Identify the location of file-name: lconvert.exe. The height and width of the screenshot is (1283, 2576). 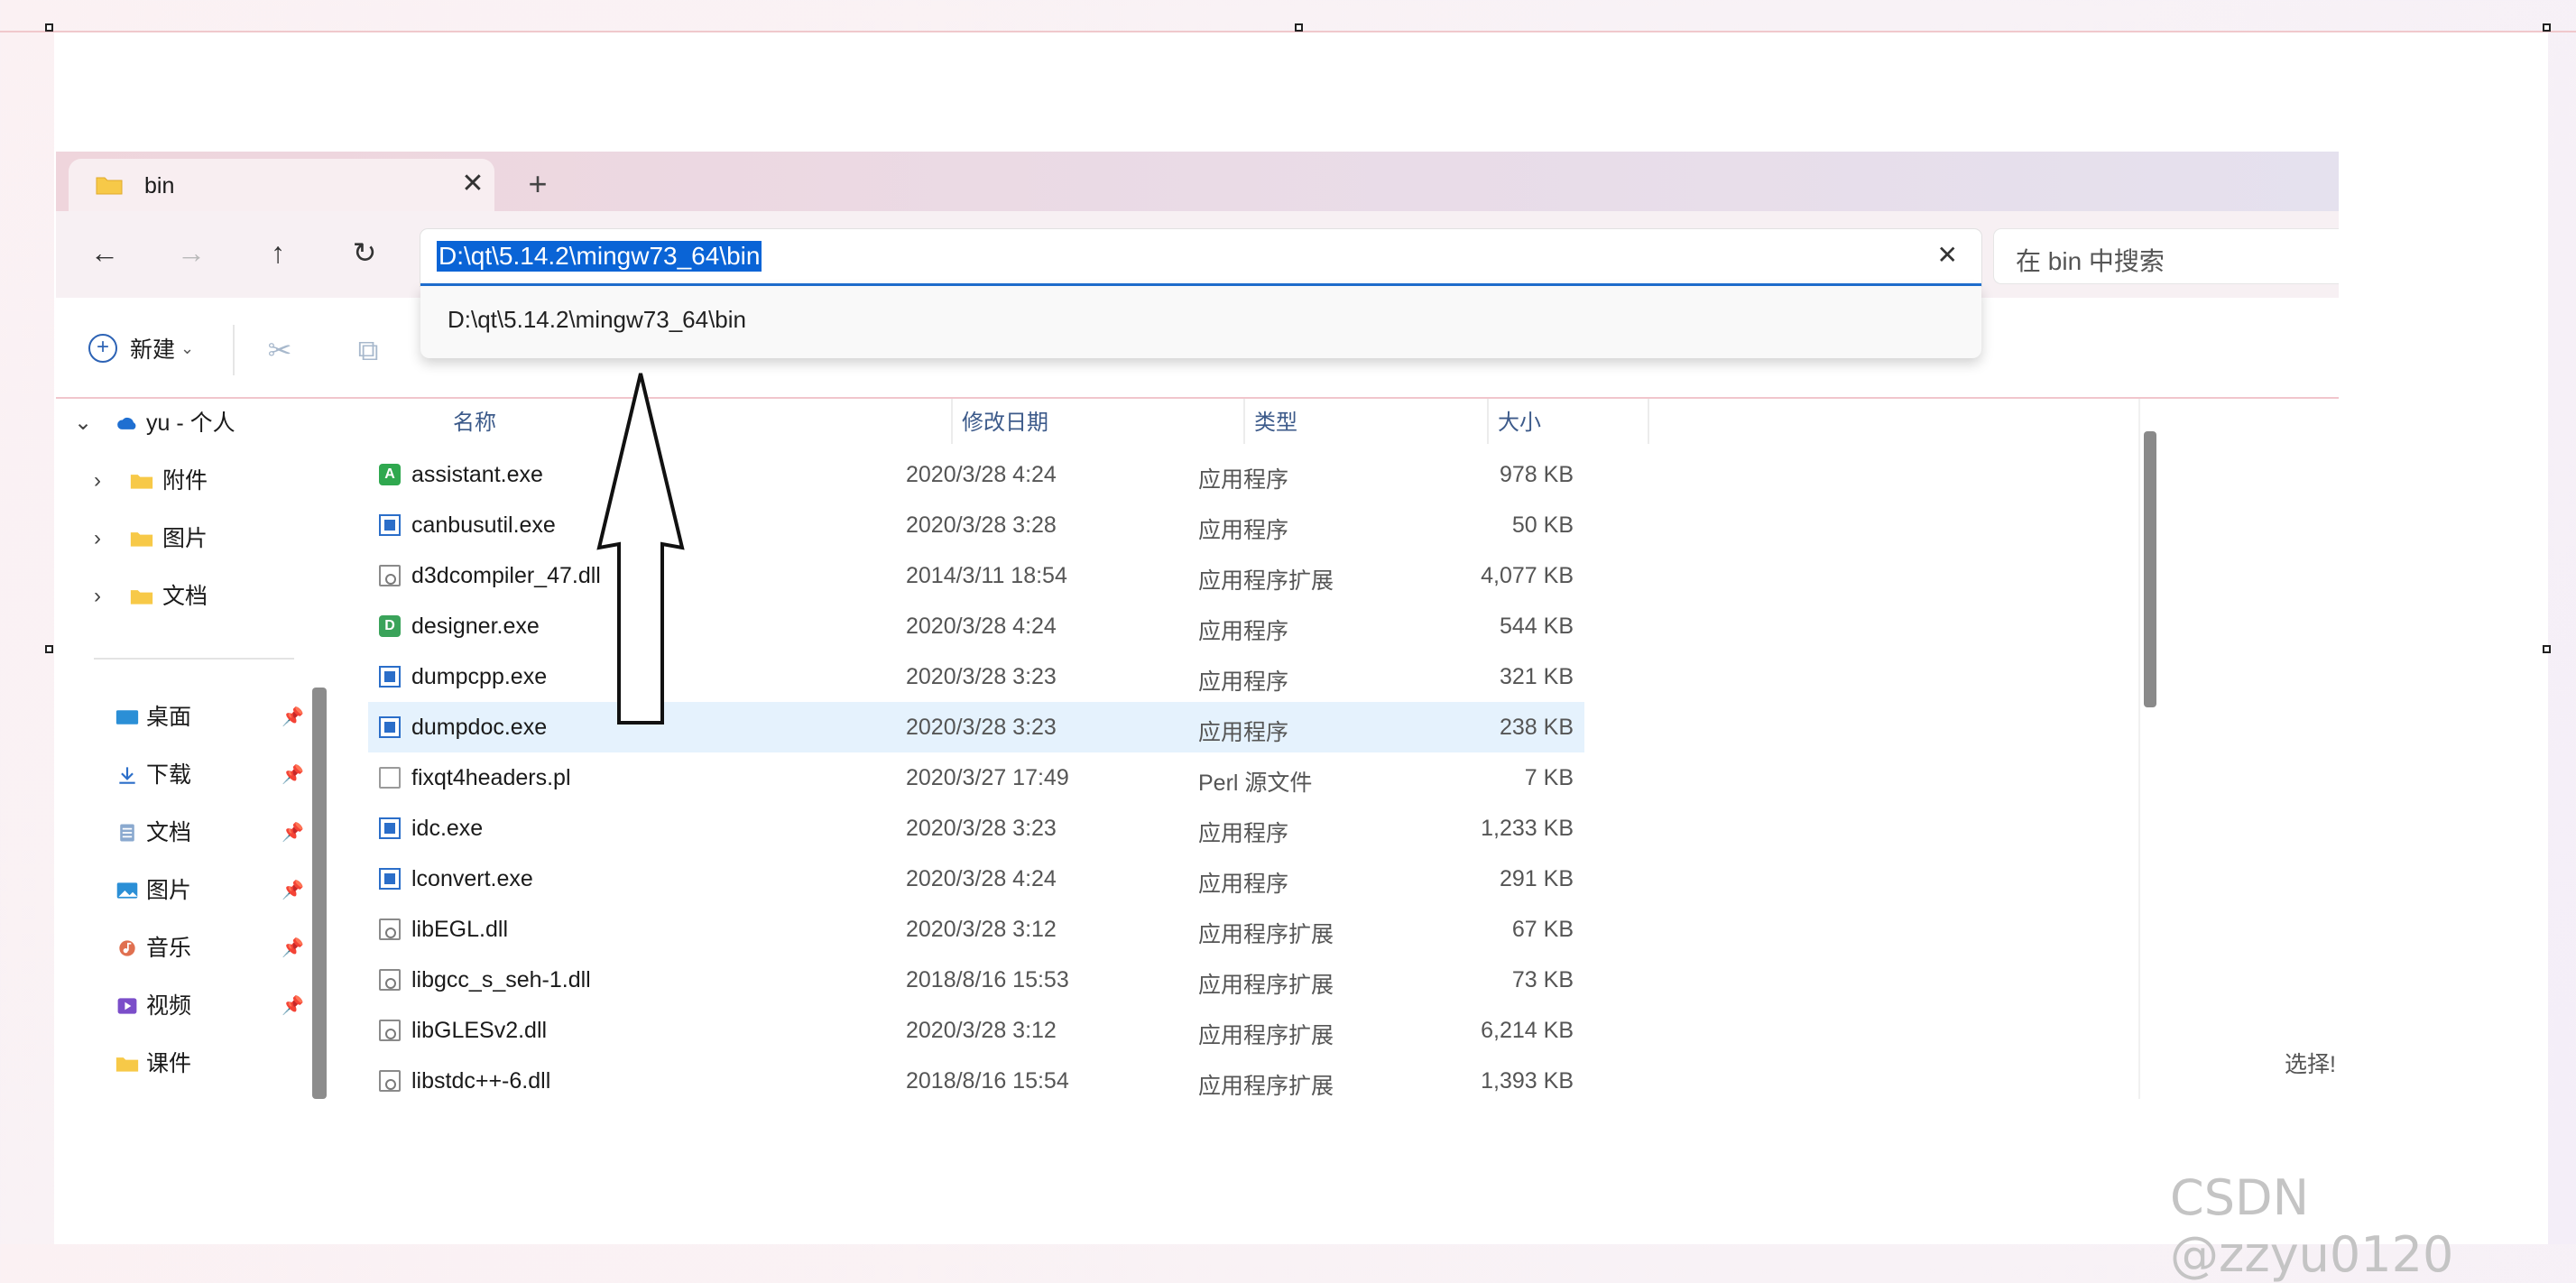
(472, 879).